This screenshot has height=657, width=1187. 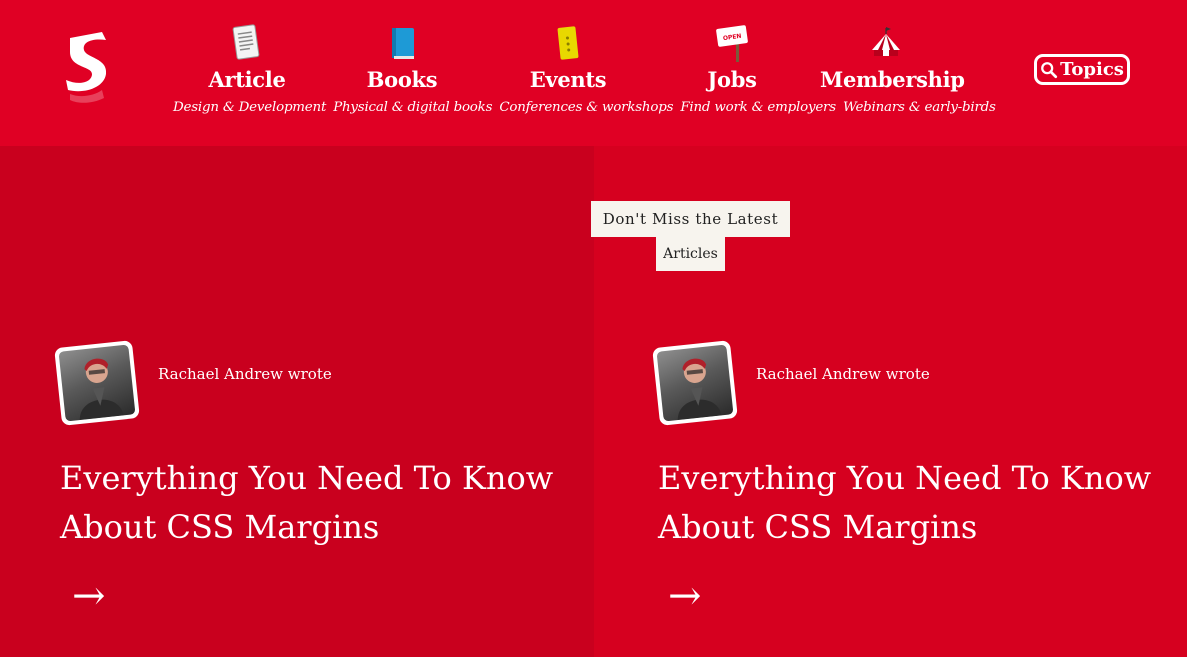 What do you see at coordinates (732, 79) in the screenshot?
I see `nav-jobs-label: Jobs` at bounding box center [732, 79].